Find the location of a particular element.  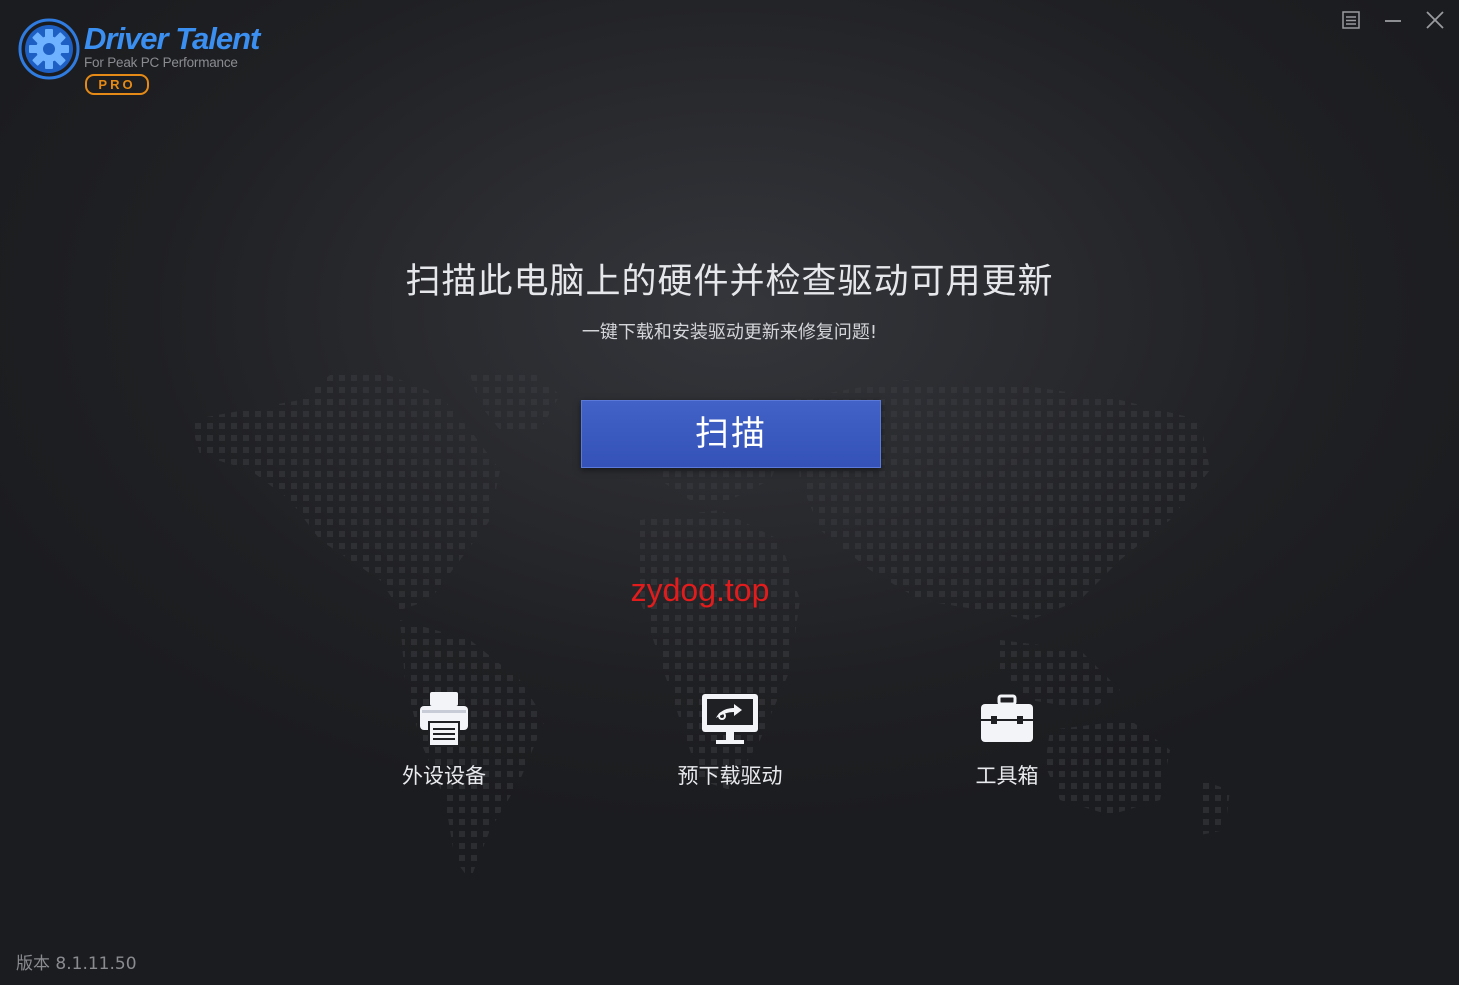

minimize-icon is located at coordinates (1393, 21).